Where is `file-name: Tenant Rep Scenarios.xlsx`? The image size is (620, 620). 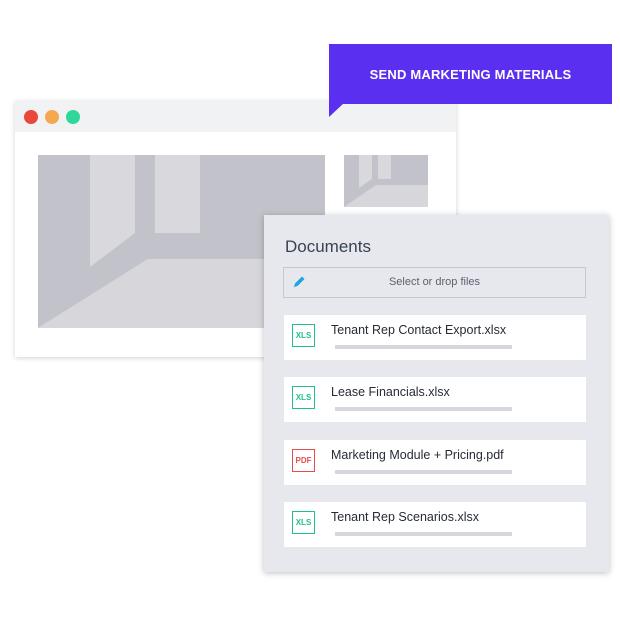
file-name: Tenant Rep Scenarios.xlsx is located at coordinates (405, 517).